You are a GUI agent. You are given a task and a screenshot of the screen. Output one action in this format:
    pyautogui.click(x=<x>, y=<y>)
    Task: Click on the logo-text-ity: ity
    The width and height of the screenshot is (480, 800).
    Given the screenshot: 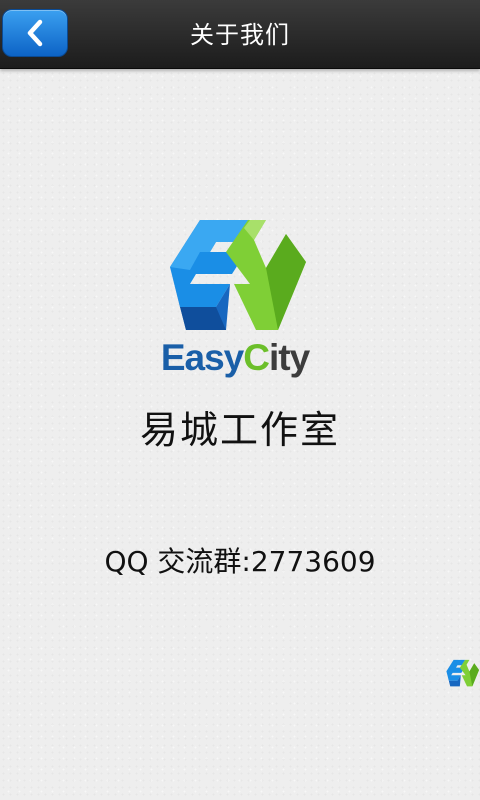 What is the action you would take?
    pyautogui.click(x=289, y=357)
    